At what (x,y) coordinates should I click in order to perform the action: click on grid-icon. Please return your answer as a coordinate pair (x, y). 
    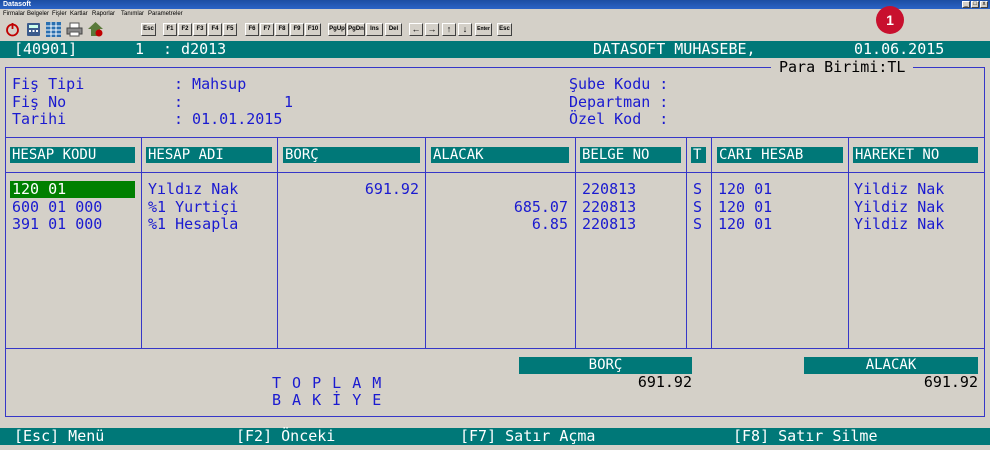
    Looking at the image, I should click on (53, 29).